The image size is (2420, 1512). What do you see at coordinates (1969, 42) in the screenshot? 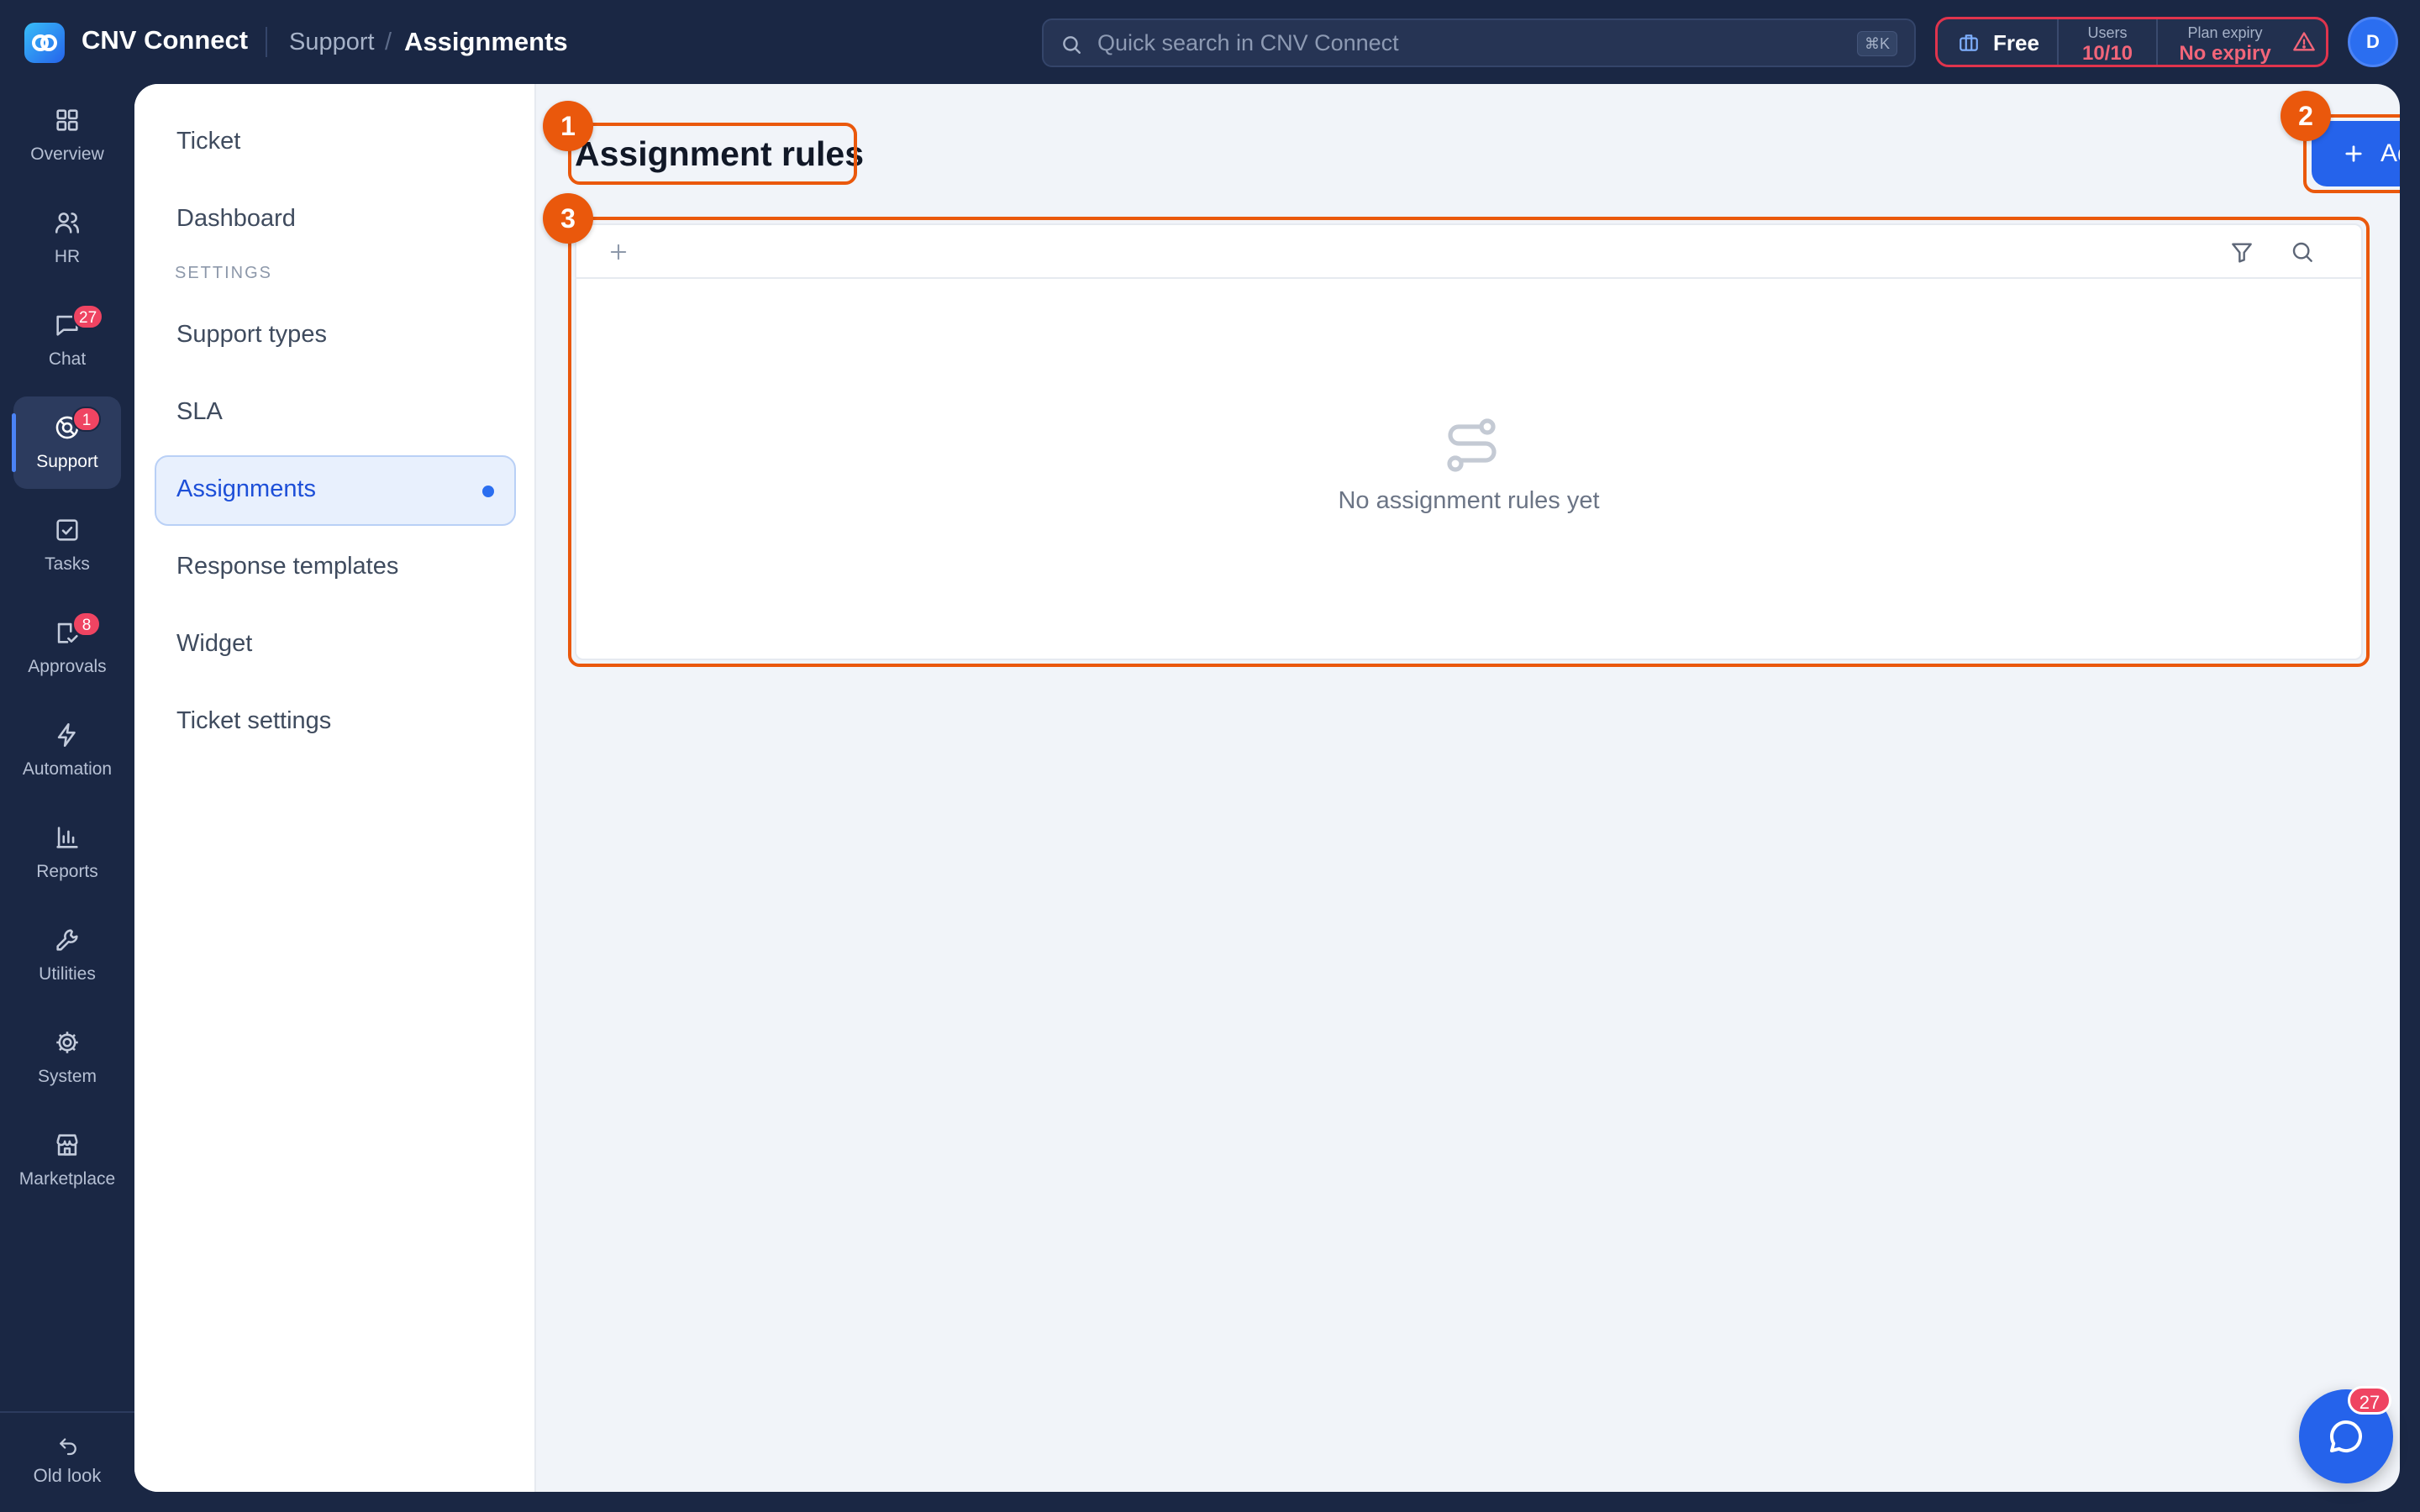
I see `briefcase-icon` at bounding box center [1969, 42].